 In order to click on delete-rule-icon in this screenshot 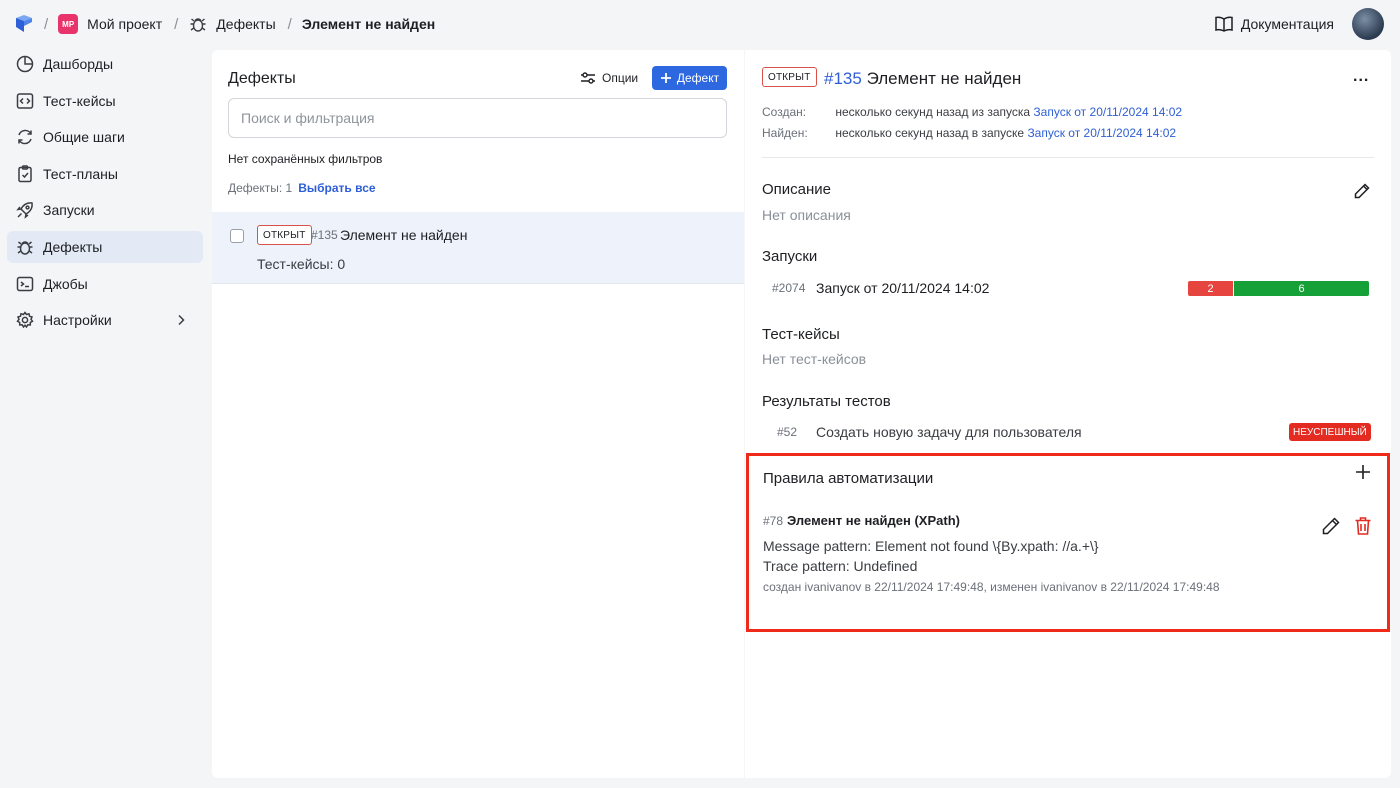, I will do `click(1363, 526)`.